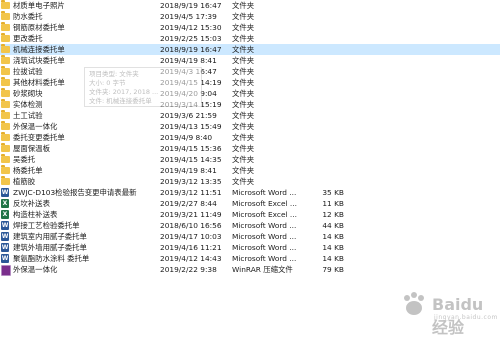 This screenshot has width=500, height=338. I want to click on file-name: 焊接工艺检验委托单, so click(46, 225).